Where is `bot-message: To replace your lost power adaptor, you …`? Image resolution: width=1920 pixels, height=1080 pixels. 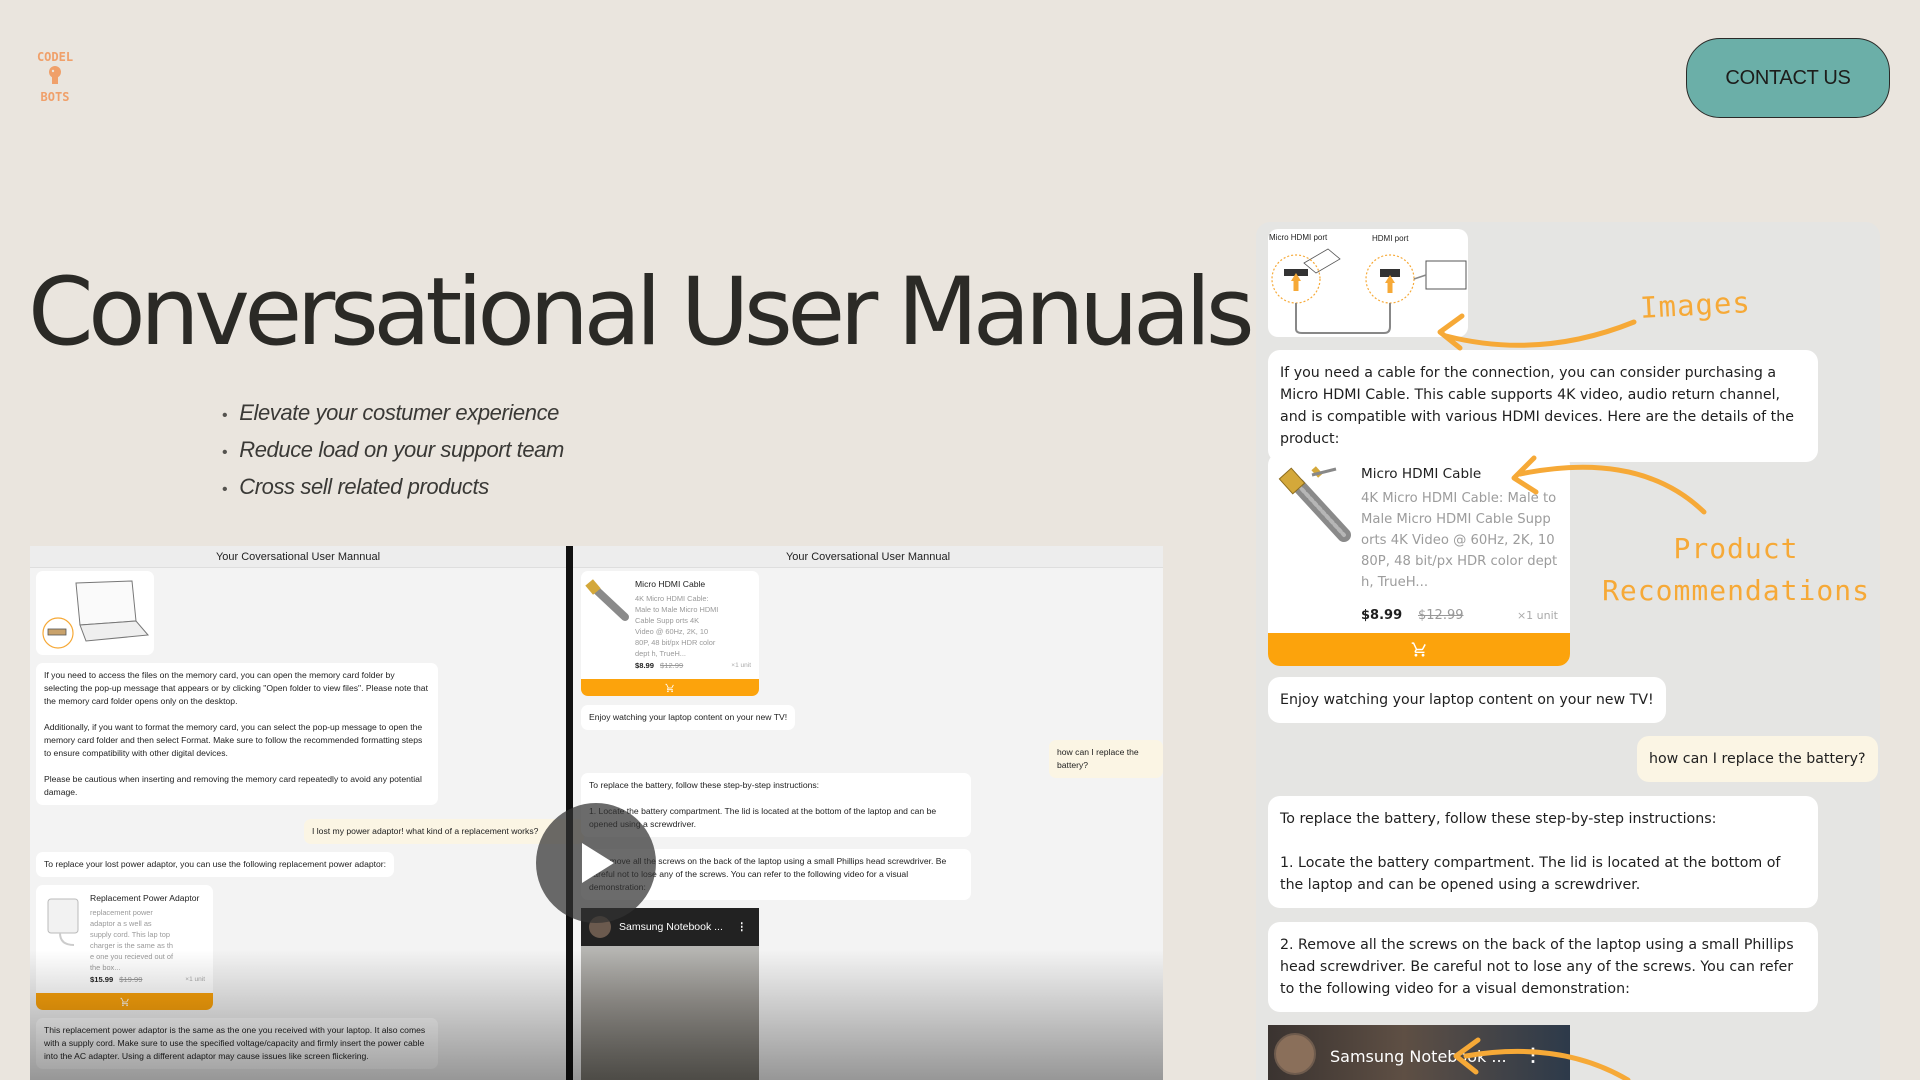 bot-message: To replace your lost power adaptor, you … is located at coordinates (215, 864).